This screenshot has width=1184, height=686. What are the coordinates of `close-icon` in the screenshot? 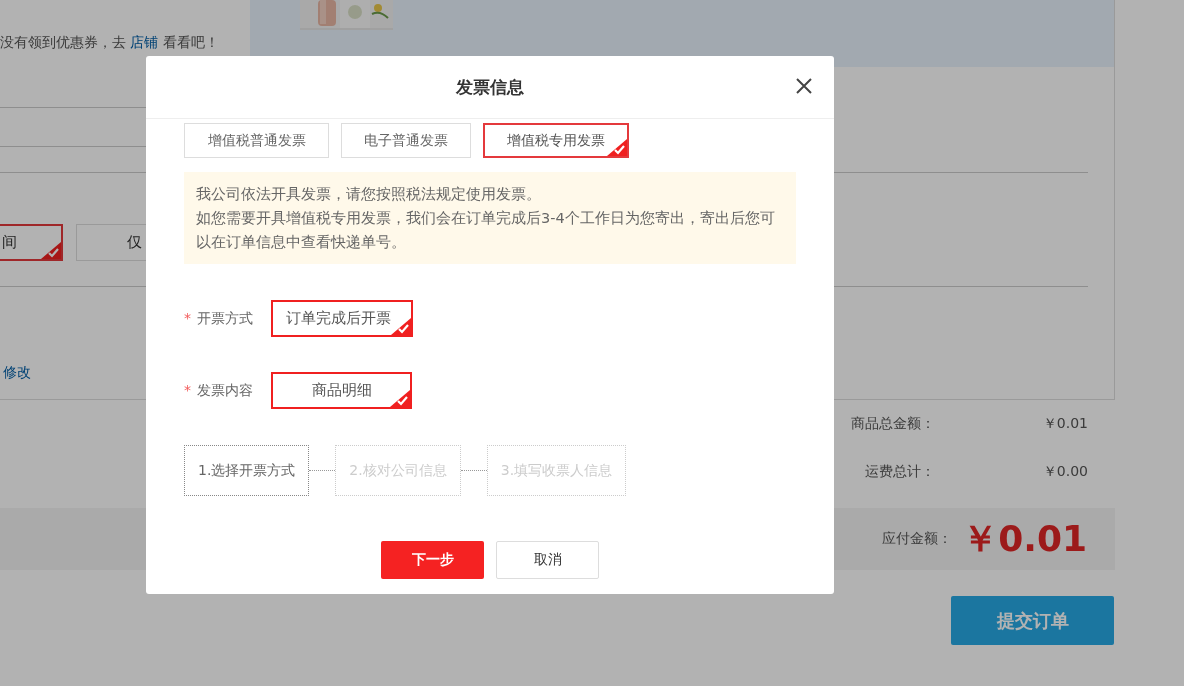 It's located at (804, 86).